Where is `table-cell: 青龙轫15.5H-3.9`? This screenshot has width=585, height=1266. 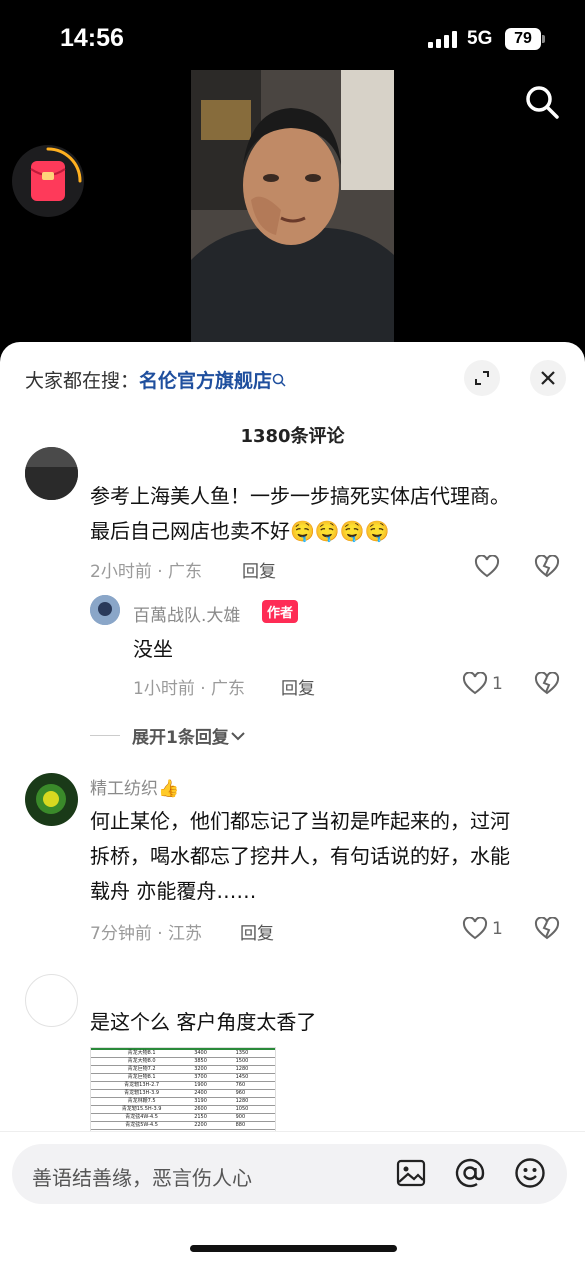
table-cell: 青龙轫15.5H-3.9 is located at coordinates (142, 1109).